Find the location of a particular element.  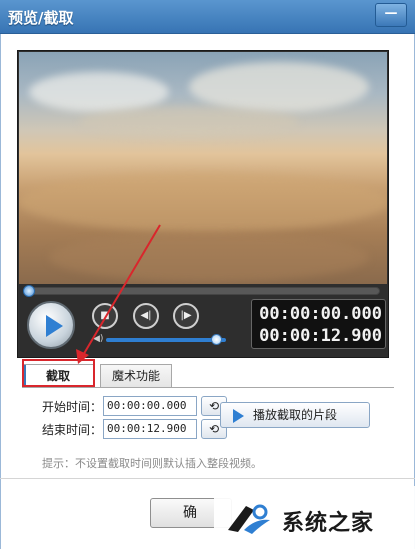

start-time-input: 00:00:00.000 is located at coordinates (150, 406).